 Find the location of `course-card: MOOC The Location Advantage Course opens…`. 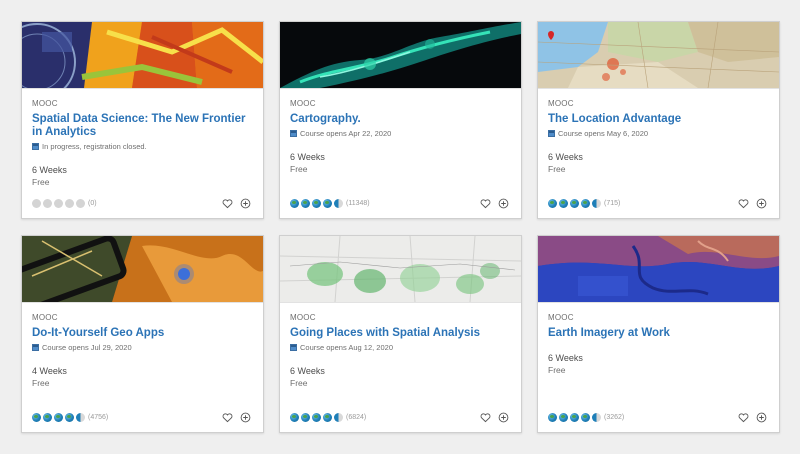

course-card: MOOC The Location Advantage Course opens… is located at coordinates (658, 120).